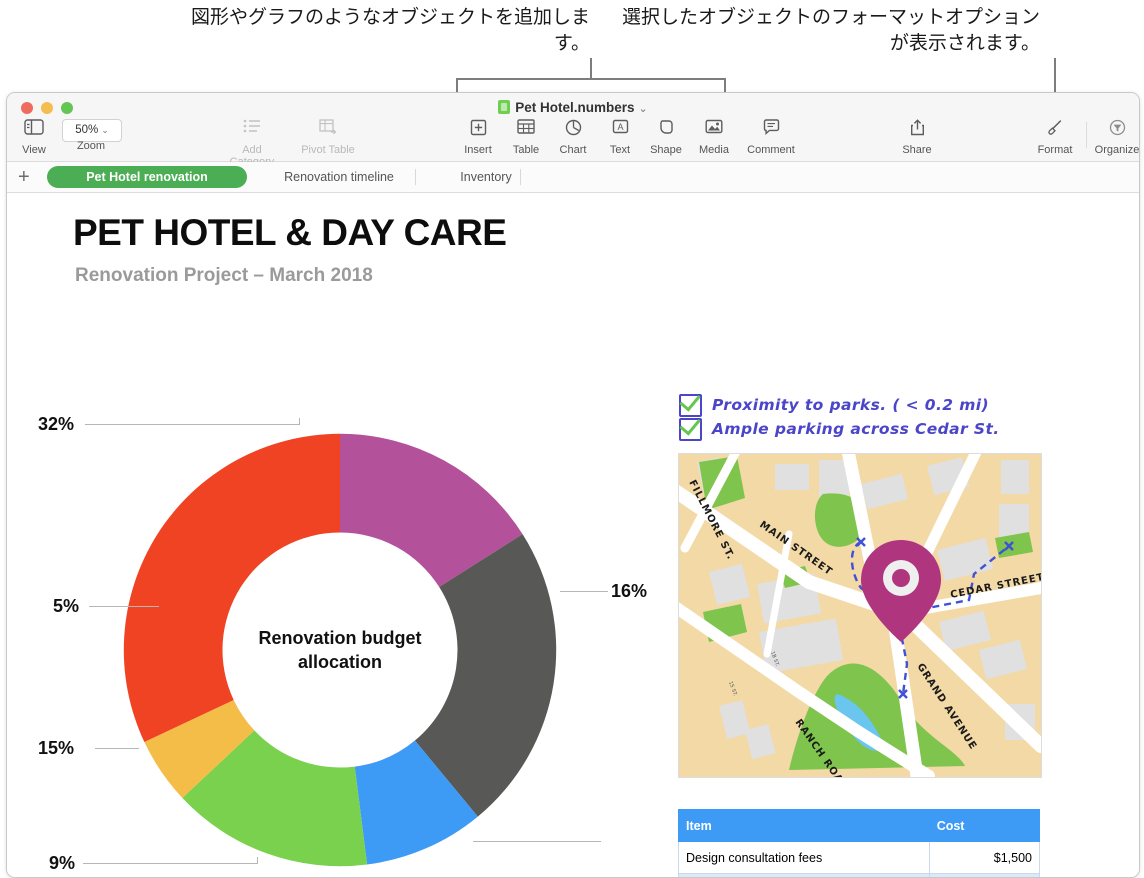  What do you see at coordinates (984, 875) in the screenshot?
I see `table-cell-cost: $2,650` at bounding box center [984, 875].